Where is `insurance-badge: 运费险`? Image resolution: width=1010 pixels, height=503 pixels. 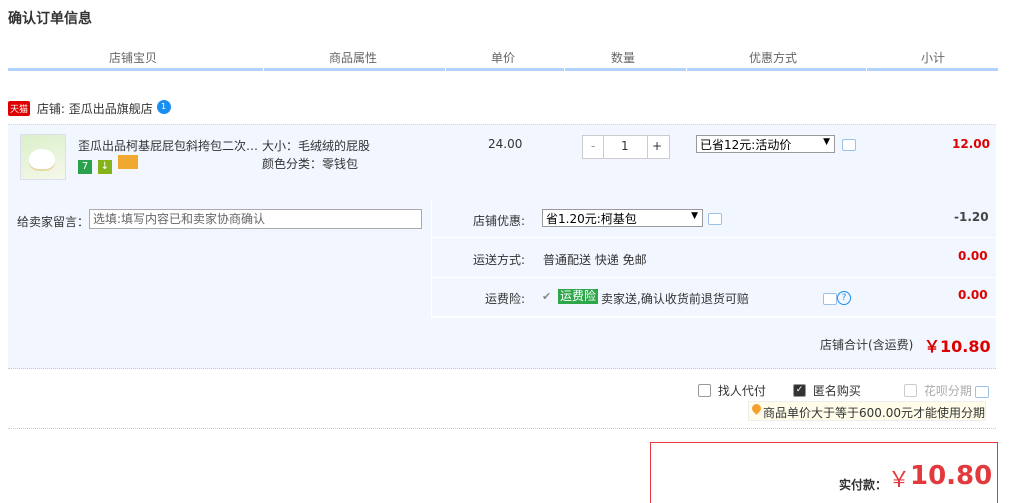 insurance-badge: 运费险 is located at coordinates (578, 296).